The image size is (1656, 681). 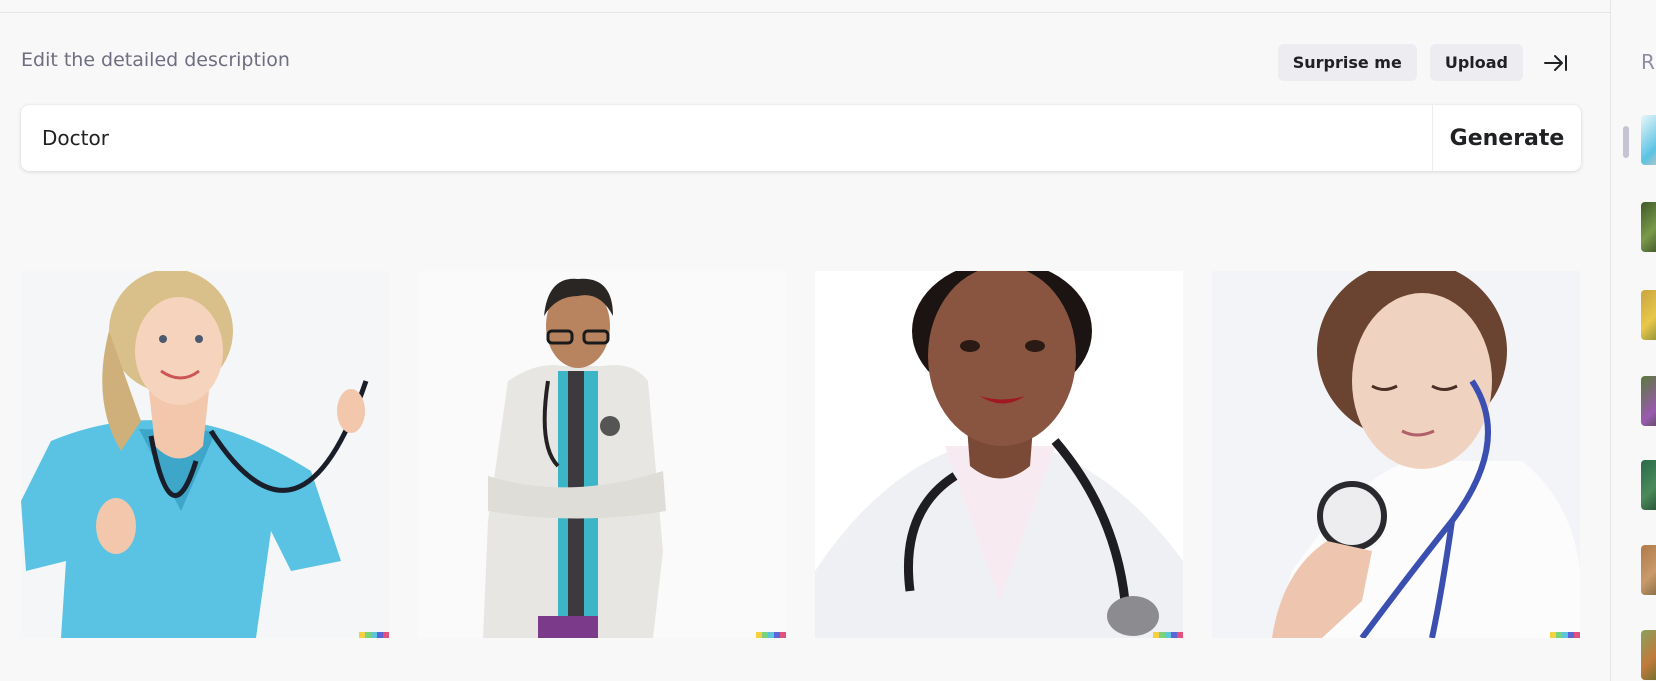 What do you see at coordinates (1626, 142) in the screenshot?
I see `sidebar-scrollbar` at bounding box center [1626, 142].